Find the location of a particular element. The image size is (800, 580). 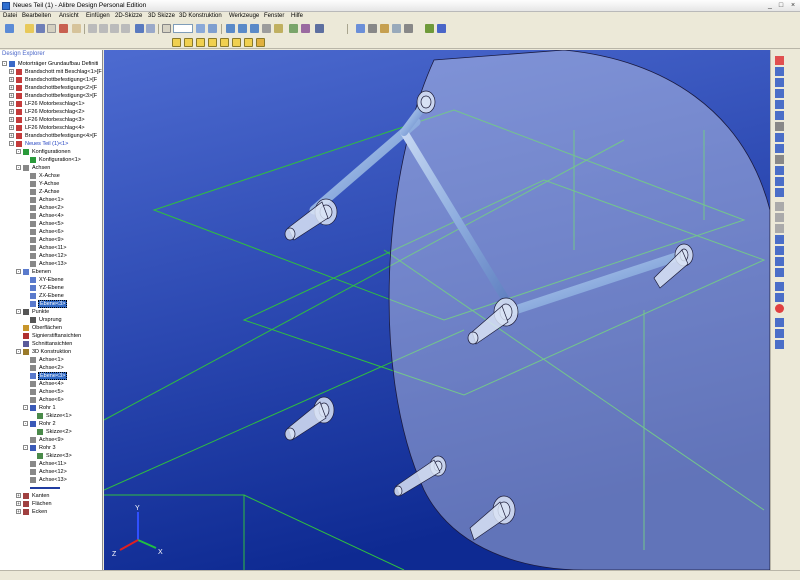

tree-item: - Motorträger Grundaufbau Definiti is located at coordinates (50, 64).